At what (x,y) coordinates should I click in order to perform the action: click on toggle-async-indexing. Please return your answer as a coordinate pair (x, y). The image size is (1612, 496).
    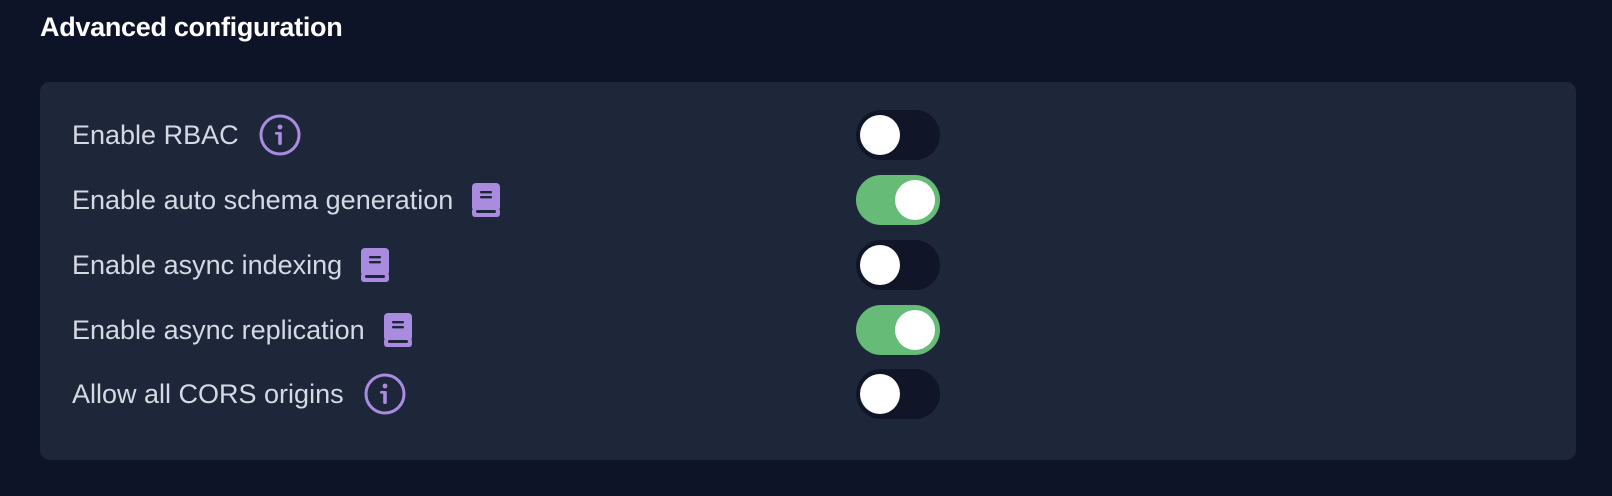
    Looking at the image, I should click on (898, 265).